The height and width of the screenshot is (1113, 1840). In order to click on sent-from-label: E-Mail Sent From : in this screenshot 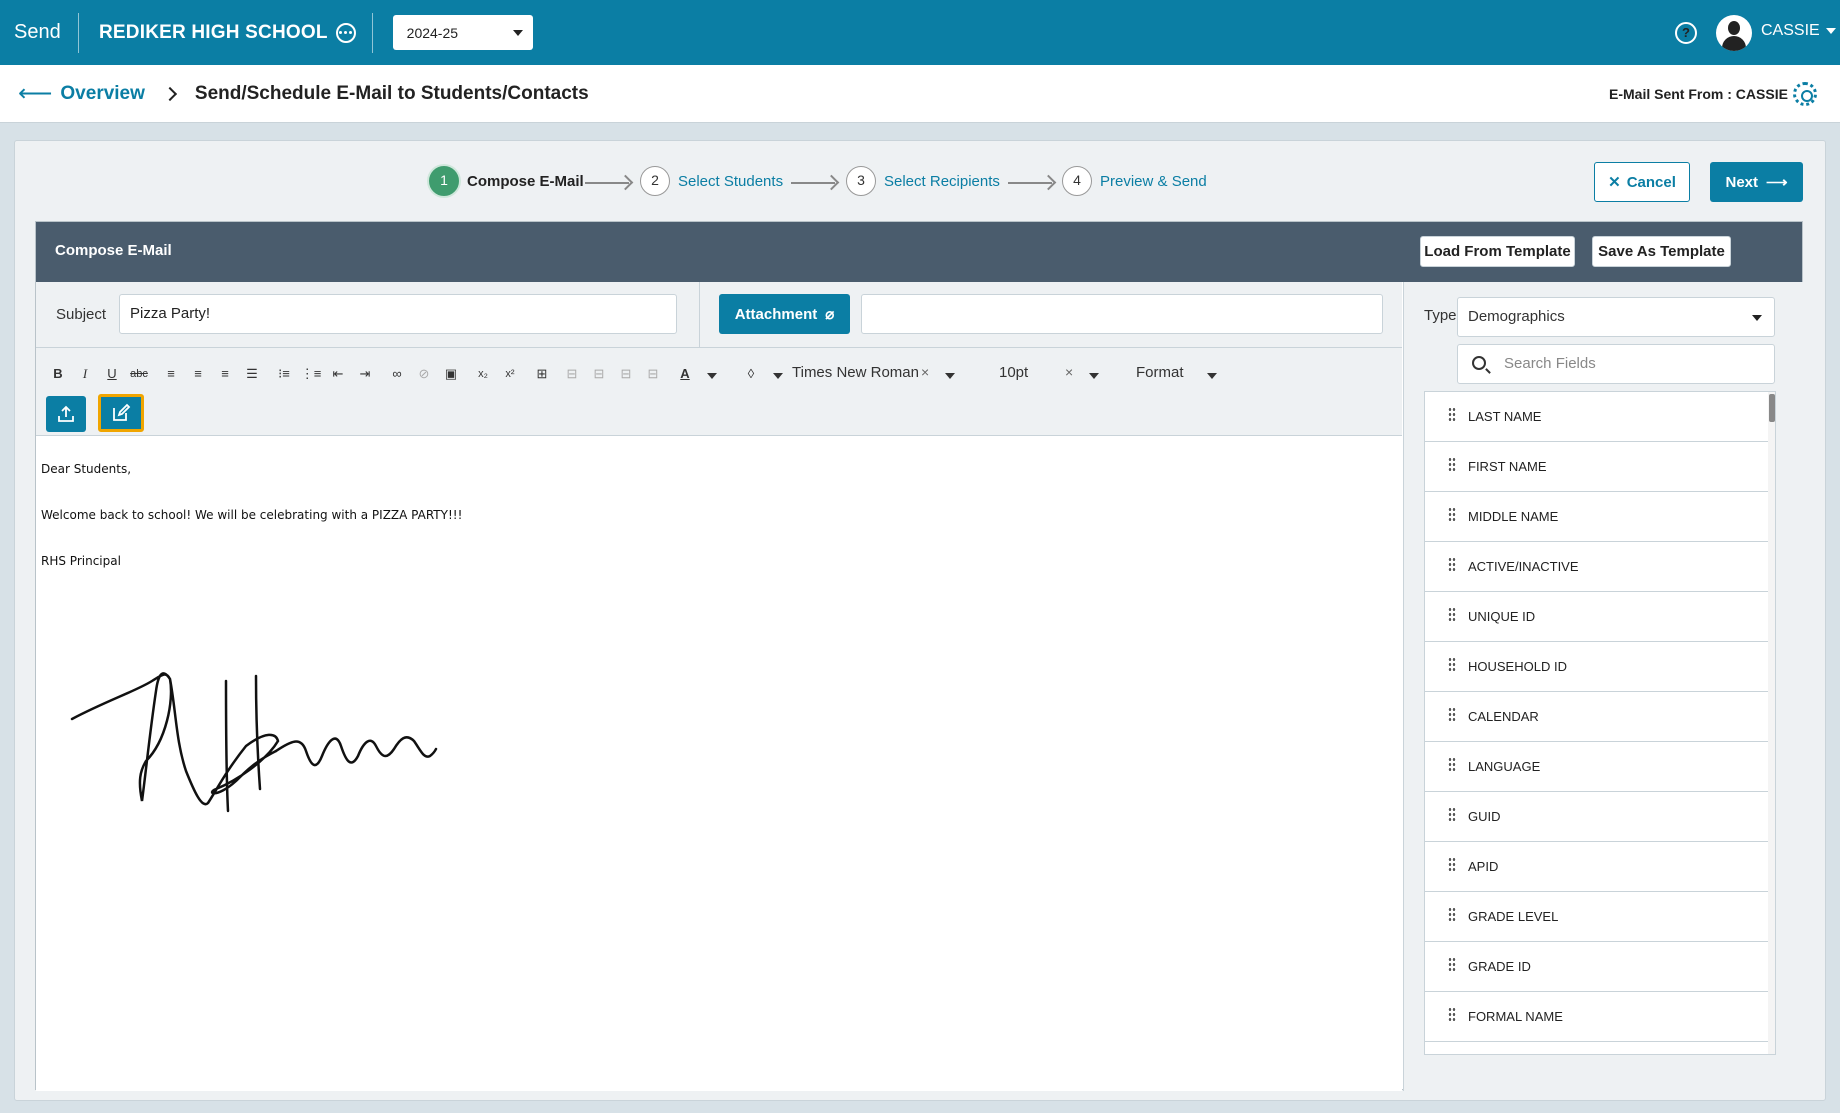, I will do `click(1670, 94)`.